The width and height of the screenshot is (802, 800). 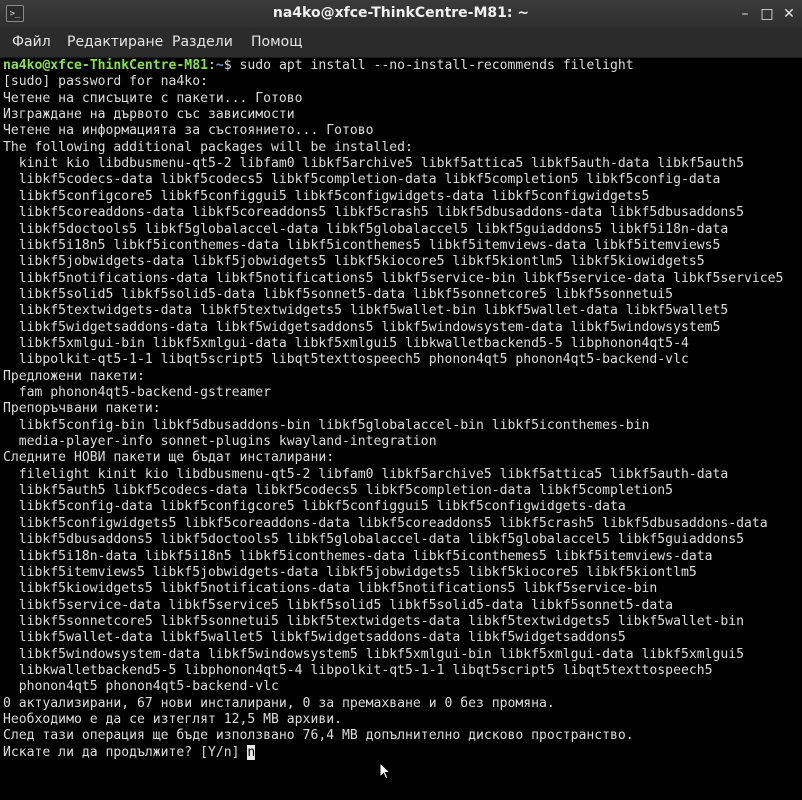 What do you see at coordinates (31, 42) in the screenshot?
I see `menu-file: Файл` at bounding box center [31, 42].